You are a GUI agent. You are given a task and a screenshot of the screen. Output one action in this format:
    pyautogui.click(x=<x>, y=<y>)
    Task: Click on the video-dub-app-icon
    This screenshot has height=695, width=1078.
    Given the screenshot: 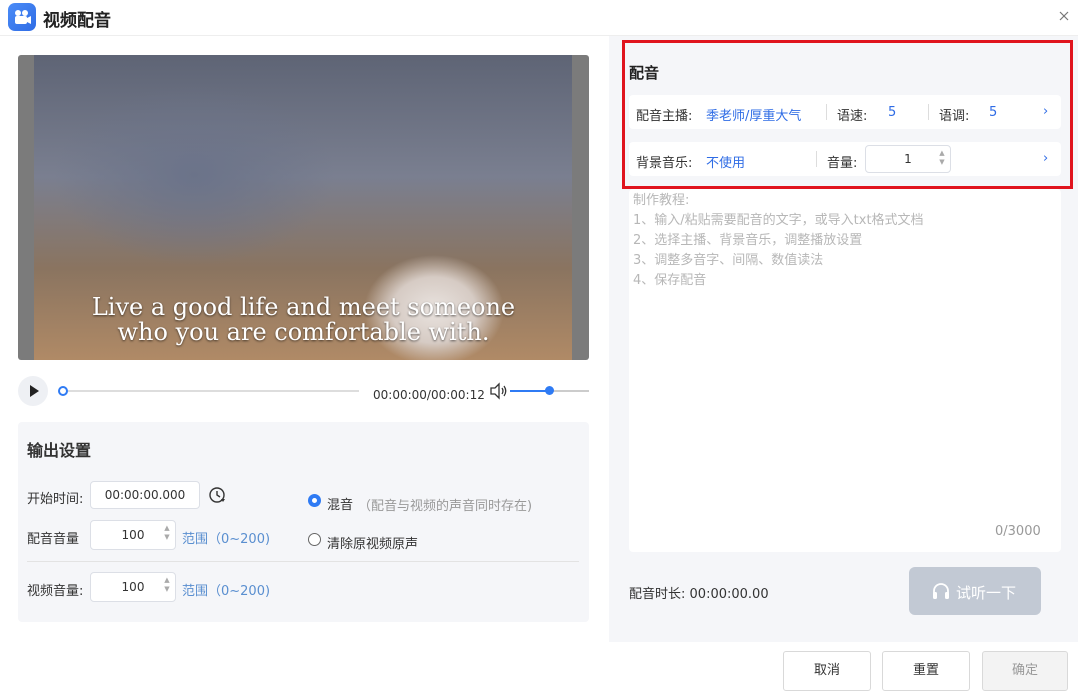 What is the action you would take?
    pyautogui.click(x=22, y=17)
    